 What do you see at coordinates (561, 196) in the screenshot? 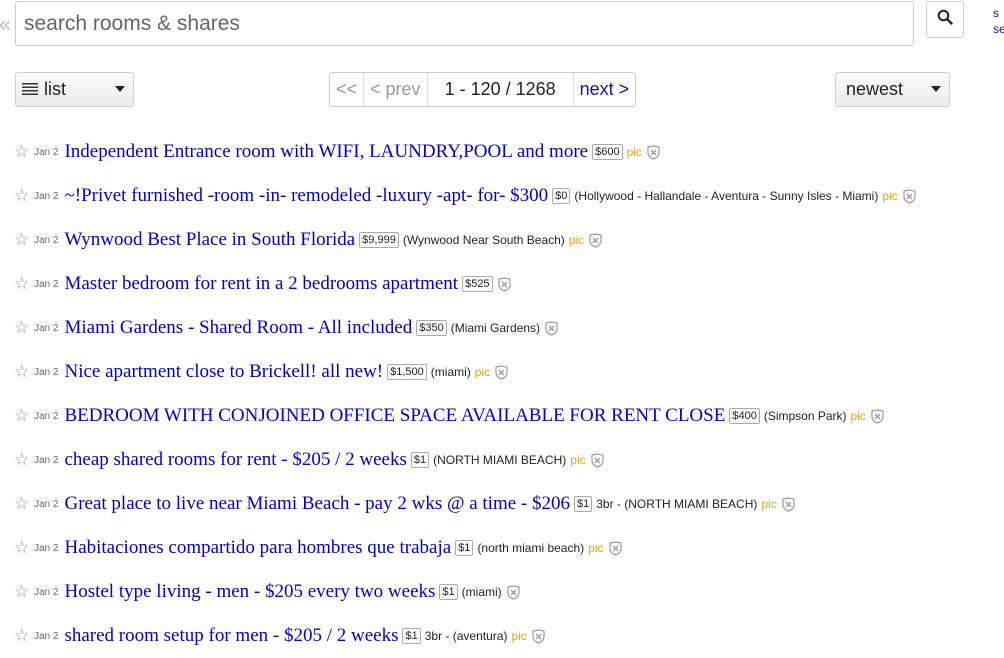
I see `result-price: $0` at bounding box center [561, 196].